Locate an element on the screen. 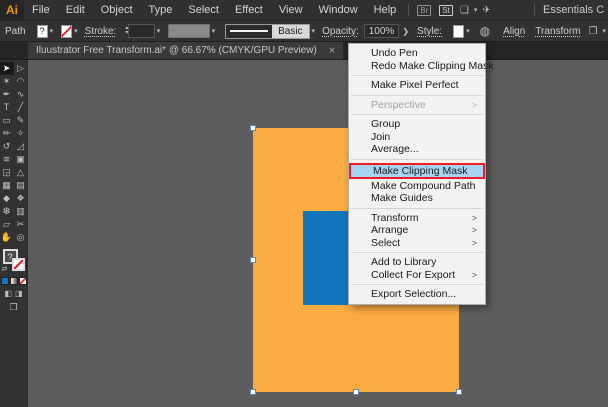 Image resolution: width=608 pixels, height=407 pixels. document-arrangement-icon: ❏ is located at coordinates (464, 10).